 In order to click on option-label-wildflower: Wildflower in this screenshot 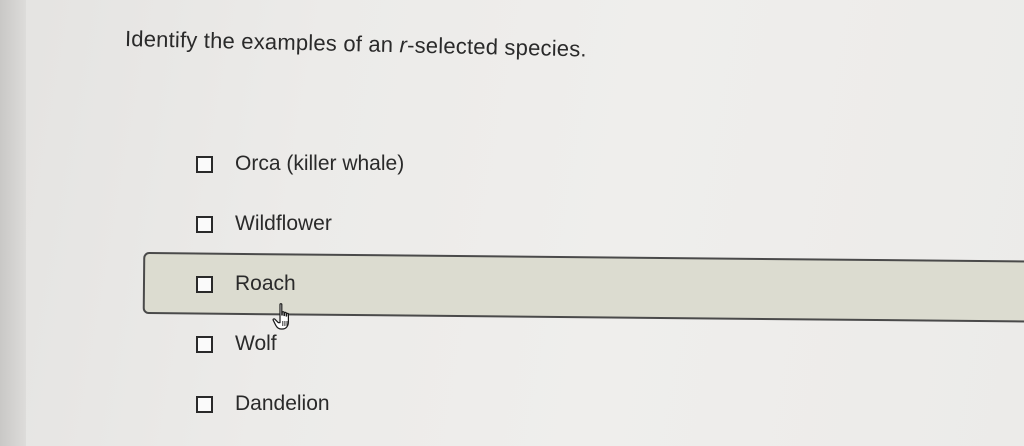, I will do `click(283, 223)`.